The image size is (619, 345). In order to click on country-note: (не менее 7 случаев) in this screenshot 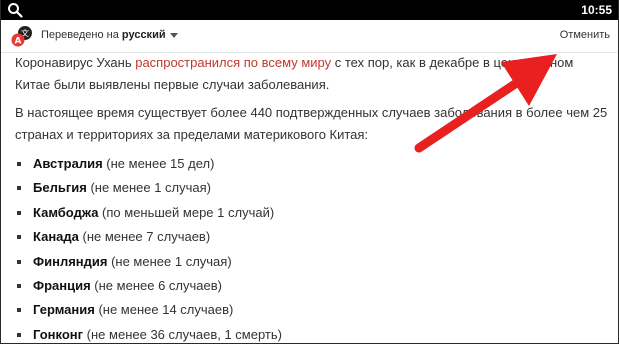, I will do `click(144, 237)`.